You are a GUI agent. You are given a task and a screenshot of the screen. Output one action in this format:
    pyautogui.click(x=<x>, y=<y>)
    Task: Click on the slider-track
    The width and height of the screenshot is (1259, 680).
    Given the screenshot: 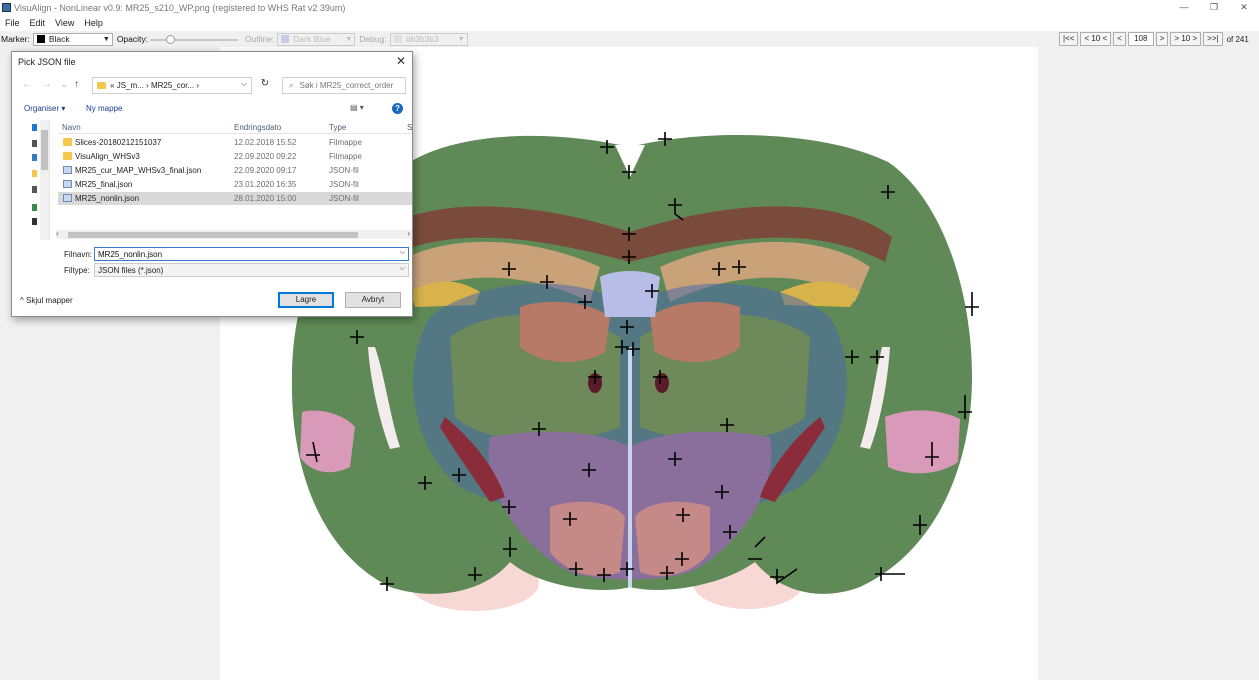 What is the action you would take?
    pyautogui.click(x=194, y=39)
    